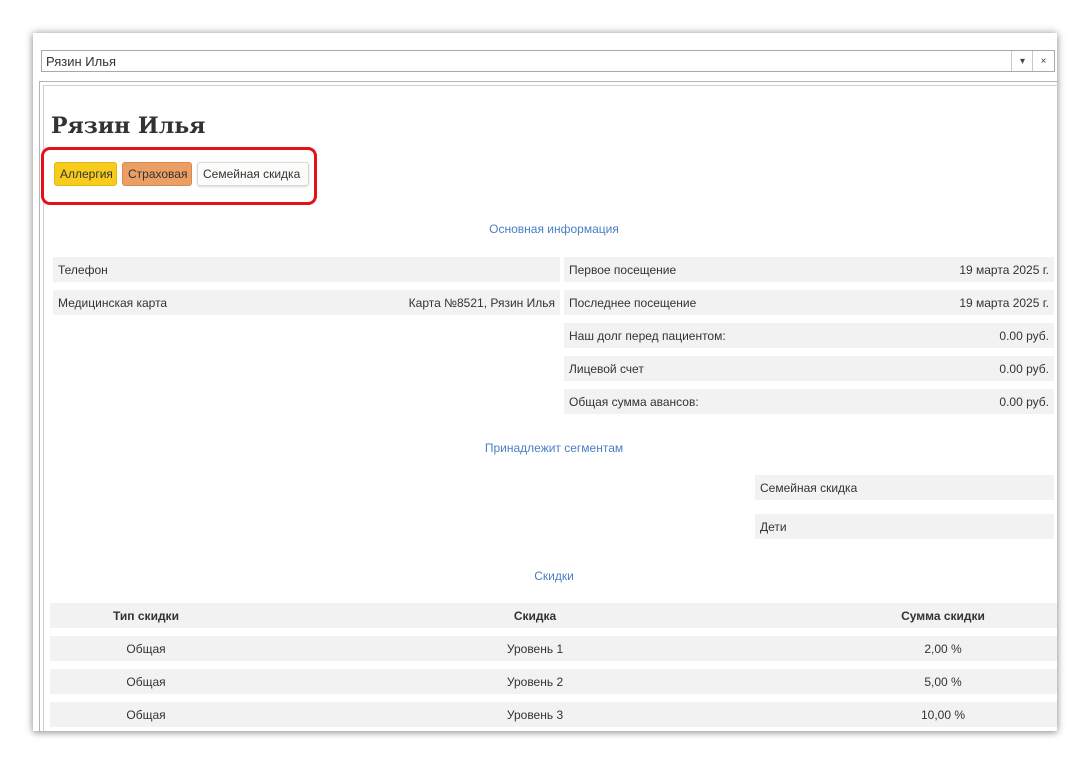  Describe the element at coordinates (623, 270) in the screenshot. I see `field-label: Первое посещение` at that location.